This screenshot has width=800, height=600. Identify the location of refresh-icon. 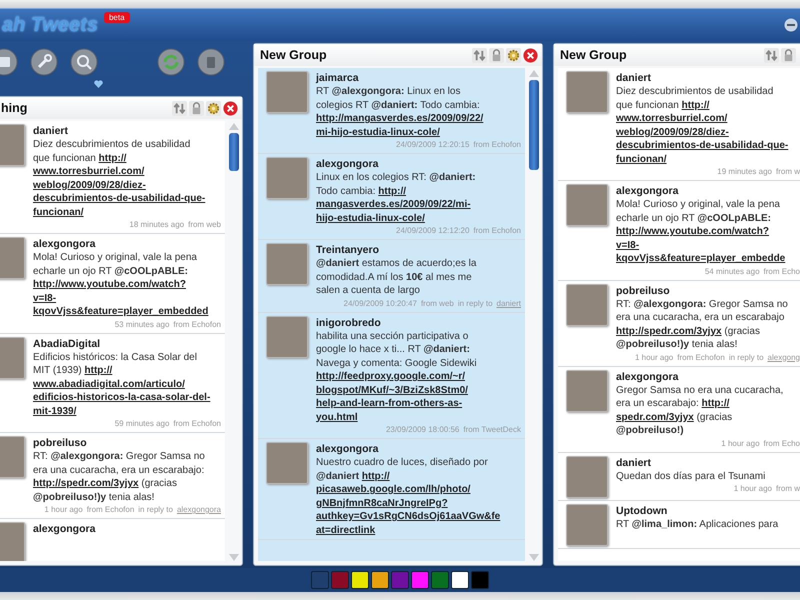
(171, 62).